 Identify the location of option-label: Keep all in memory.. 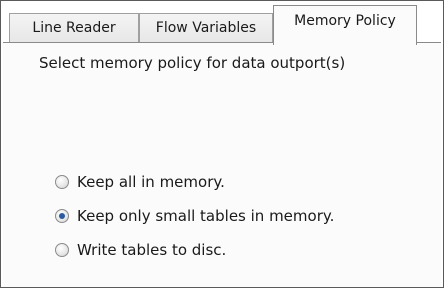
(151, 182).